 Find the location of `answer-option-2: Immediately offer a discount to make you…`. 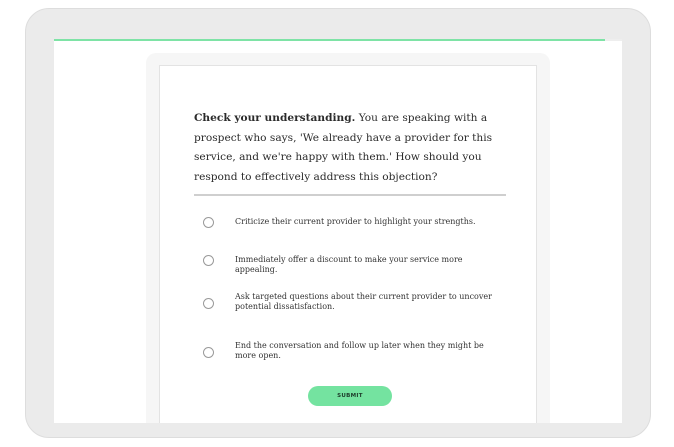

answer-option-2: Immediately offer a discount to make you… is located at coordinates (348, 265).